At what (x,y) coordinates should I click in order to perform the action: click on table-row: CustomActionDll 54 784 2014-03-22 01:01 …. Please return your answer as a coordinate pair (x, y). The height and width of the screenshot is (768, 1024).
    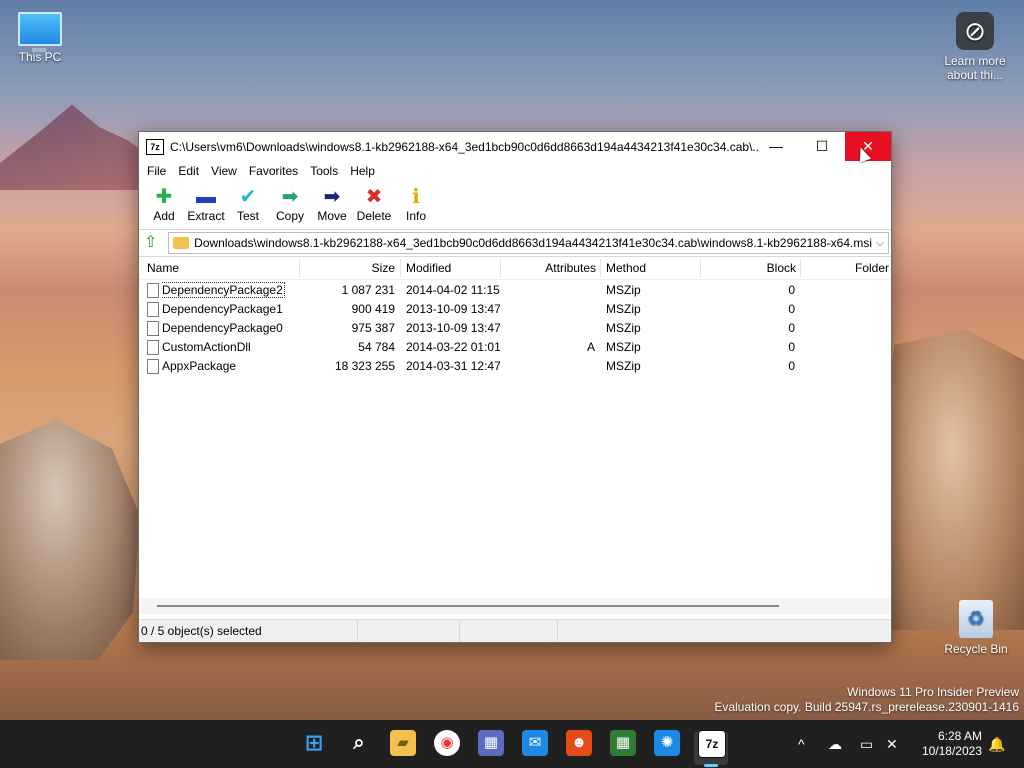
    Looking at the image, I should click on (515, 347).